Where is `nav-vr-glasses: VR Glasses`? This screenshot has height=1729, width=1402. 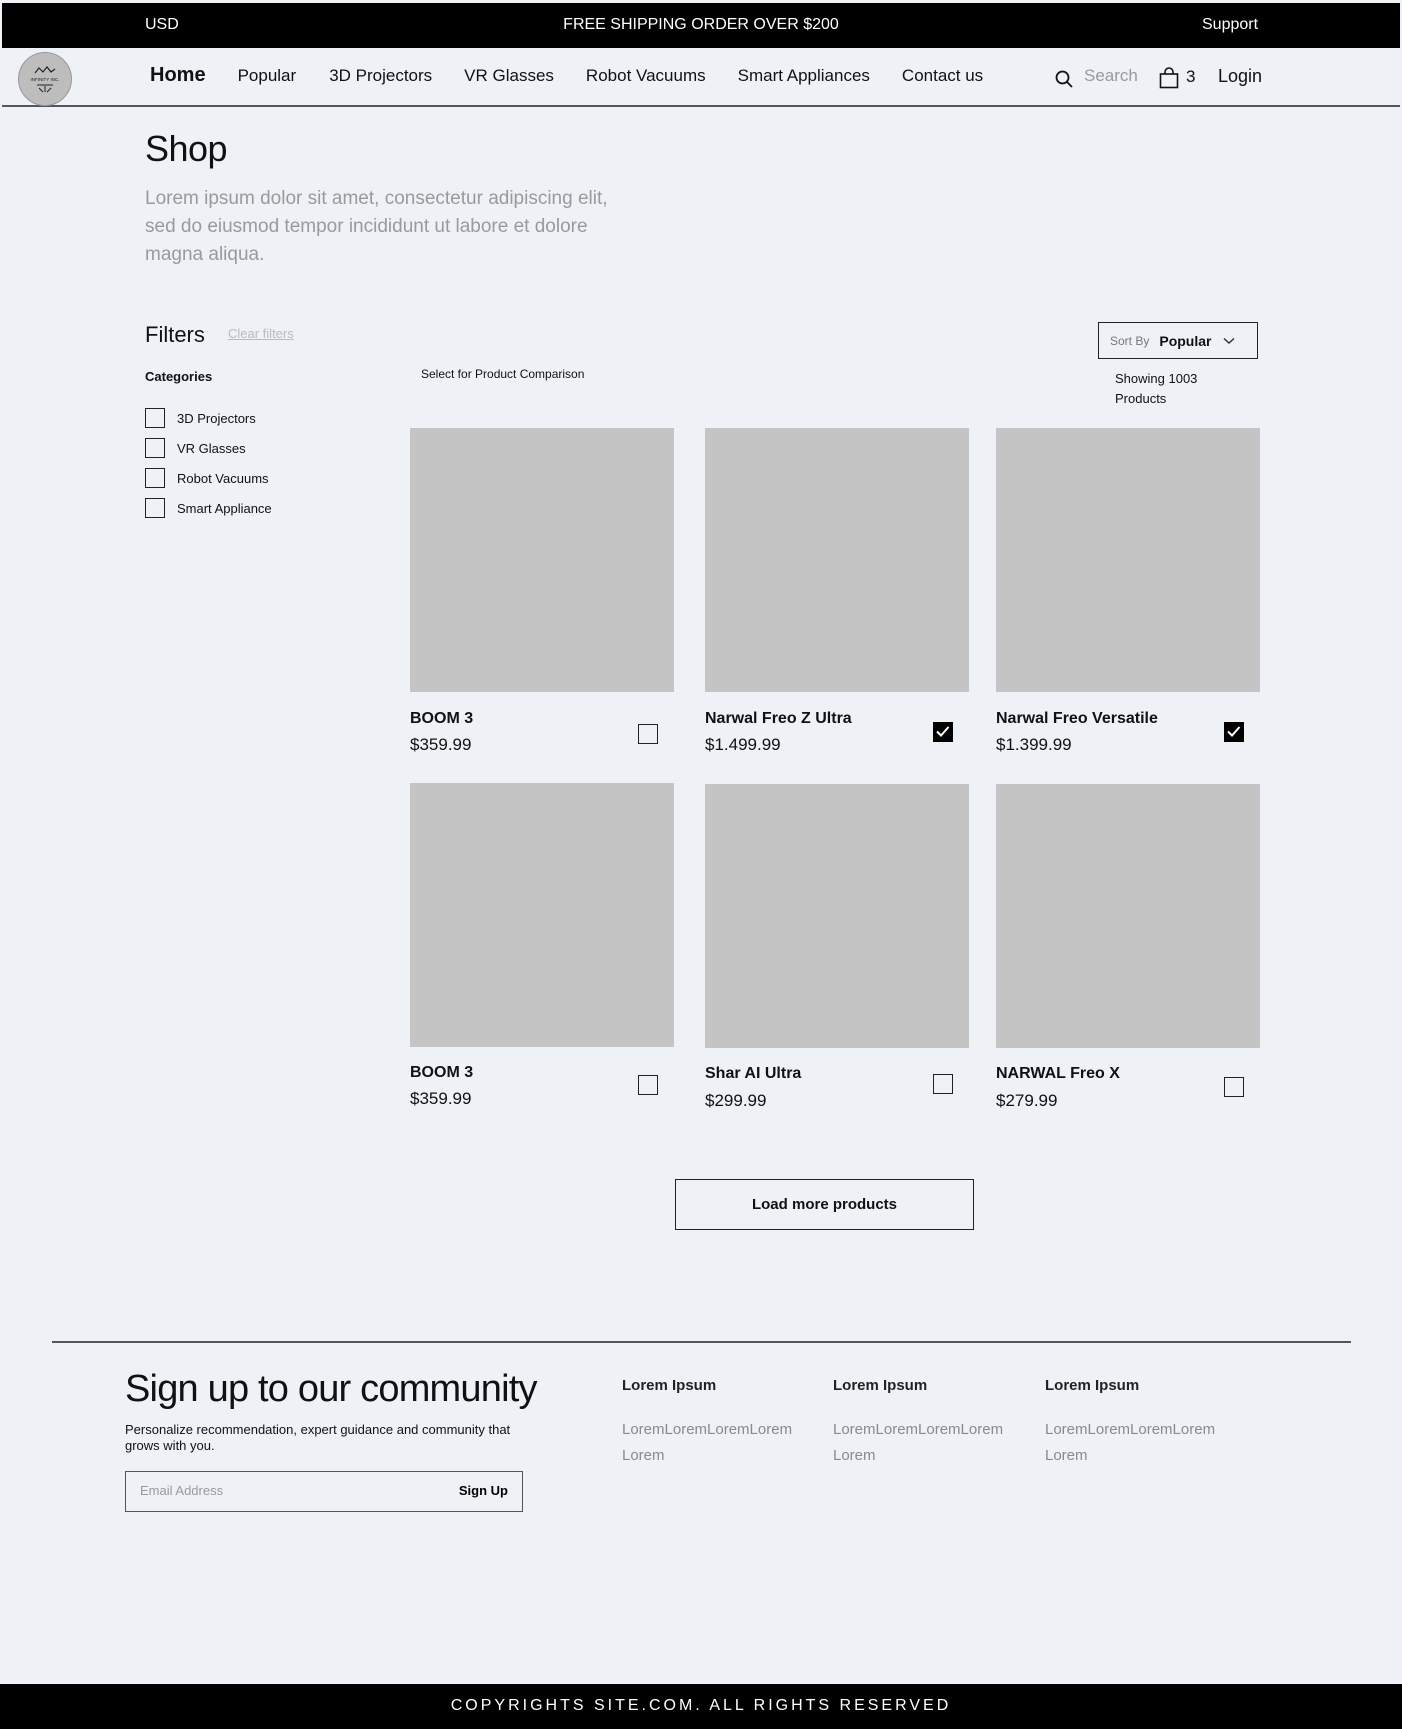 nav-vr-glasses: VR Glasses is located at coordinates (509, 76).